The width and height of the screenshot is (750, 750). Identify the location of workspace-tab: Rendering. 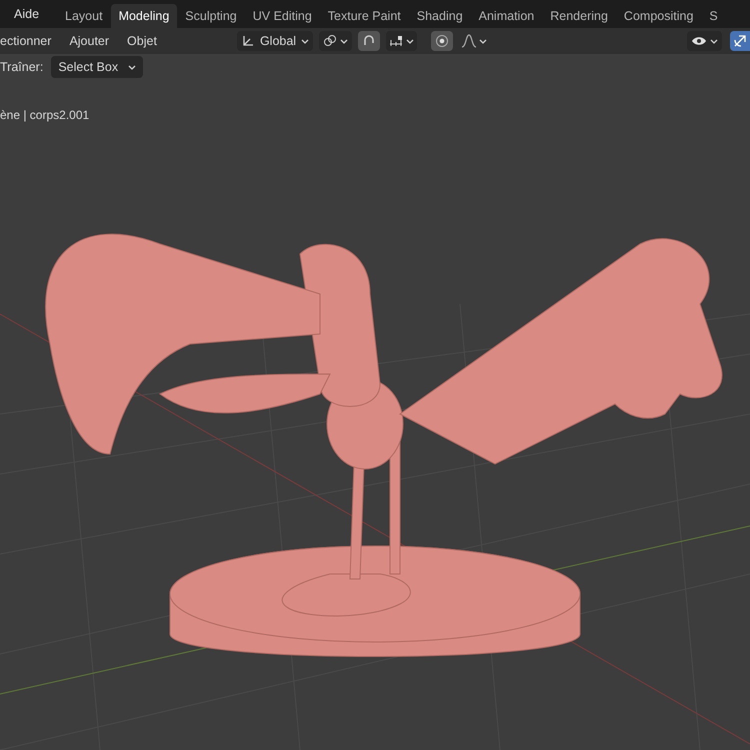
(579, 16).